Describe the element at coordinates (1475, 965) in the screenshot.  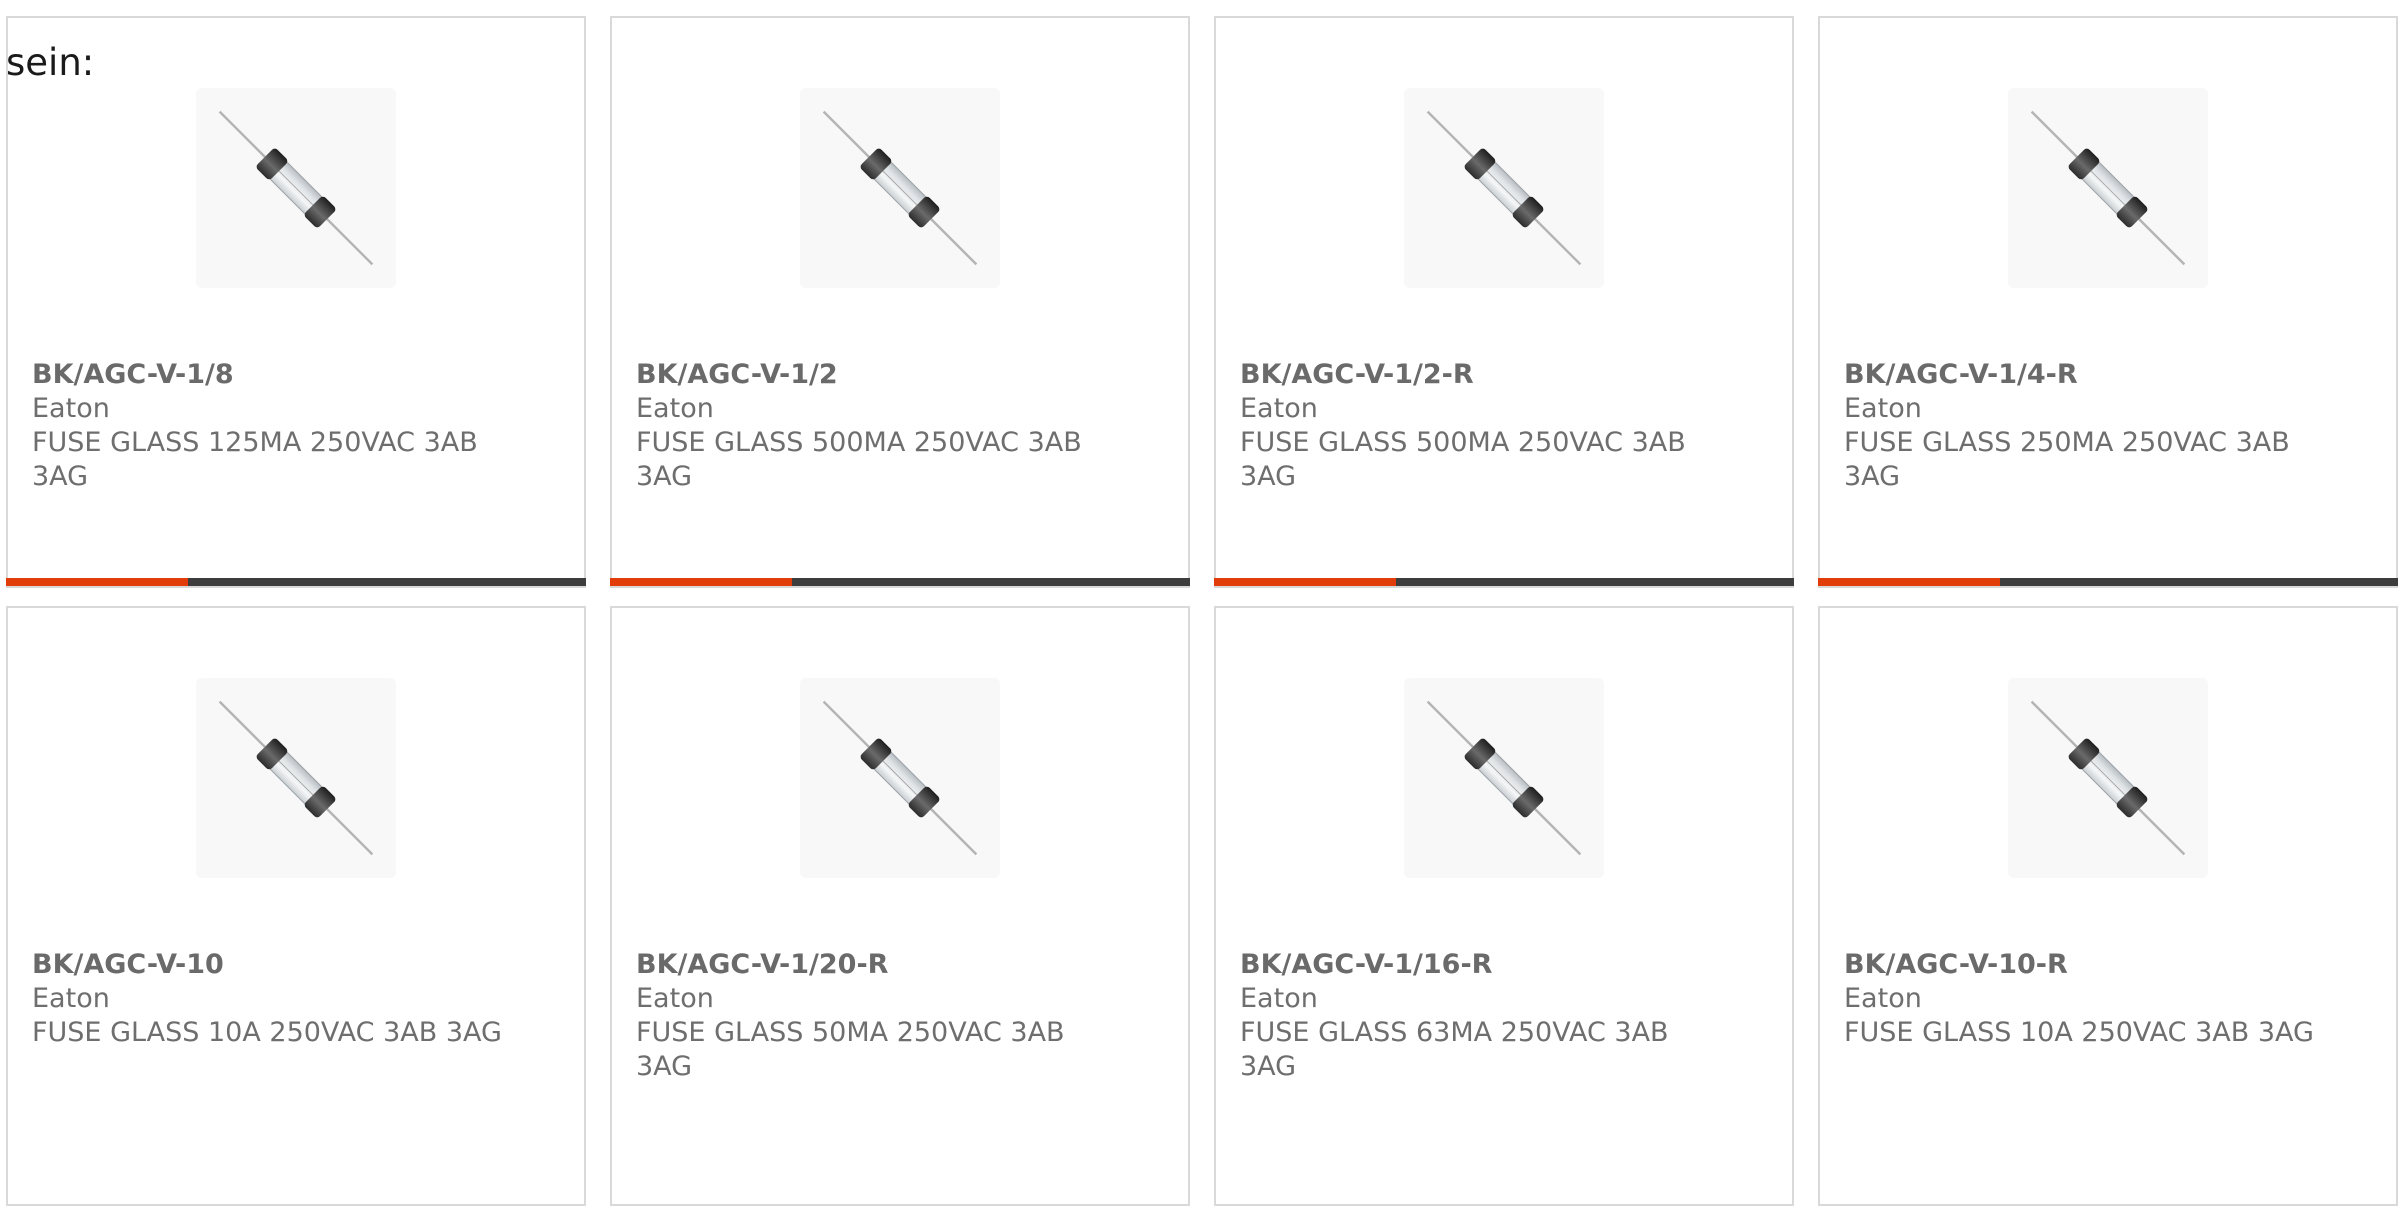
I see `product-part-number: BK/AGC-V-1/16-R` at that location.